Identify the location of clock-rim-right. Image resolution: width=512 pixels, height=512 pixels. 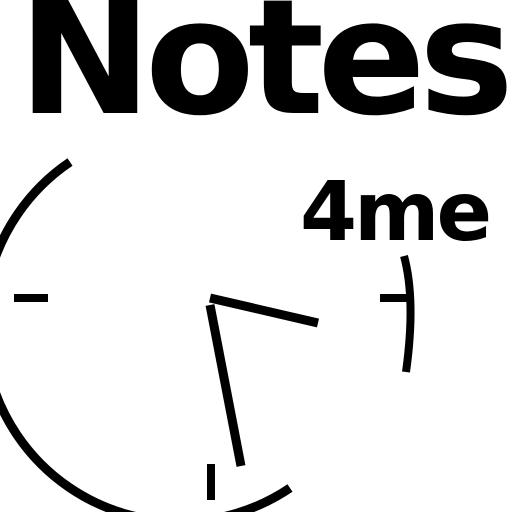
(407, 313).